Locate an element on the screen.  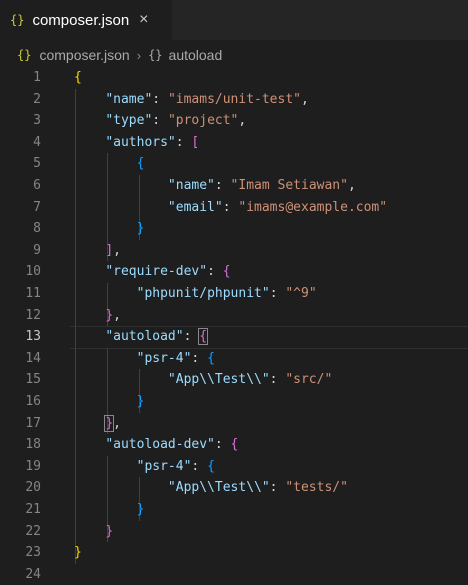
tab-label: composer.json is located at coordinates (81, 20).